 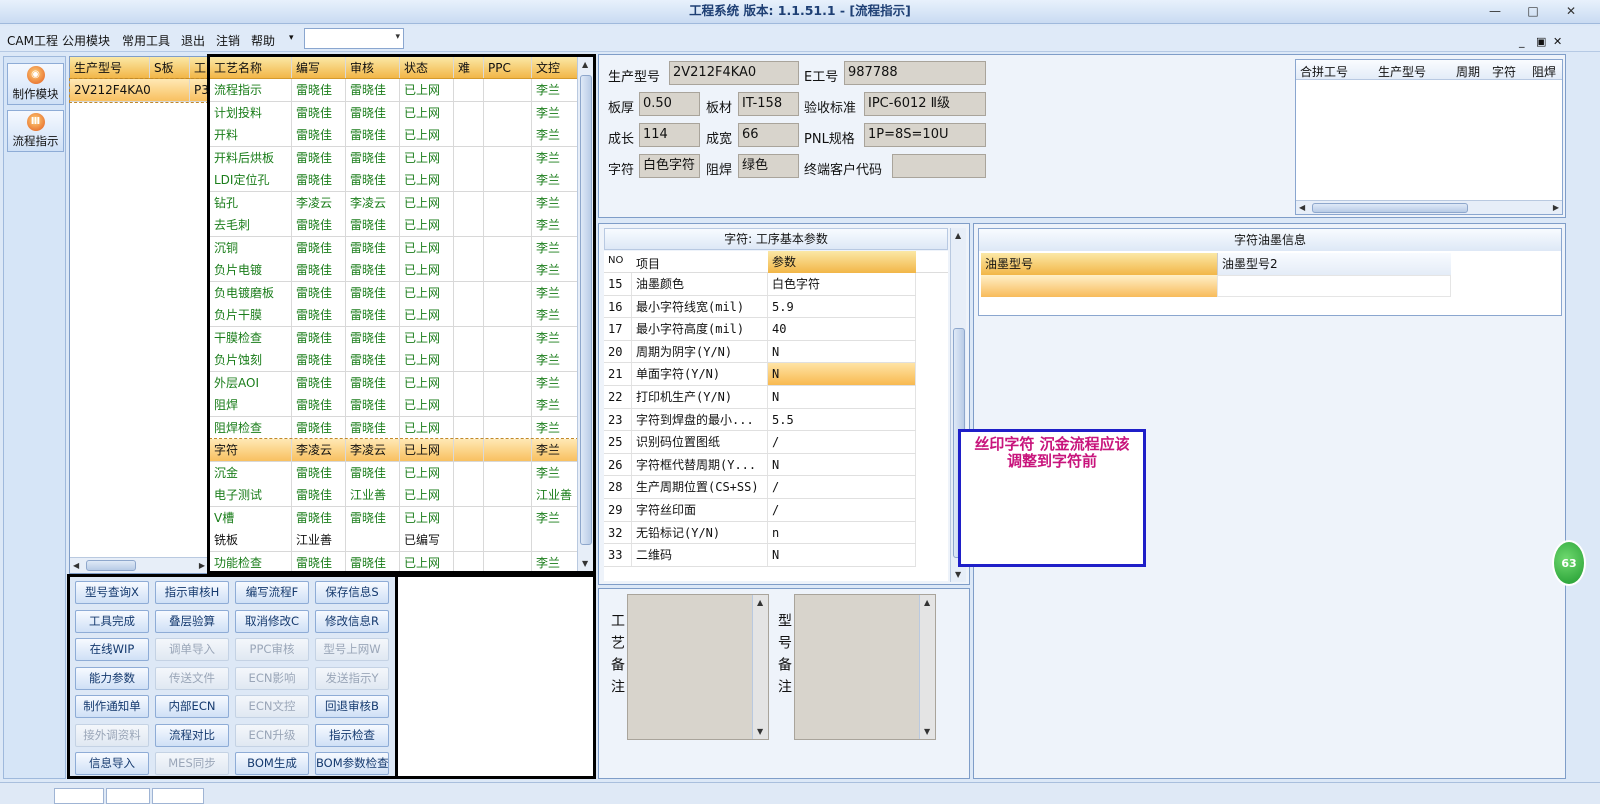 What do you see at coordinates (394, 203) in the screenshot?
I see `table-row: 钻孔 李凌云 李凌云 已上网 李兰` at bounding box center [394, 203].